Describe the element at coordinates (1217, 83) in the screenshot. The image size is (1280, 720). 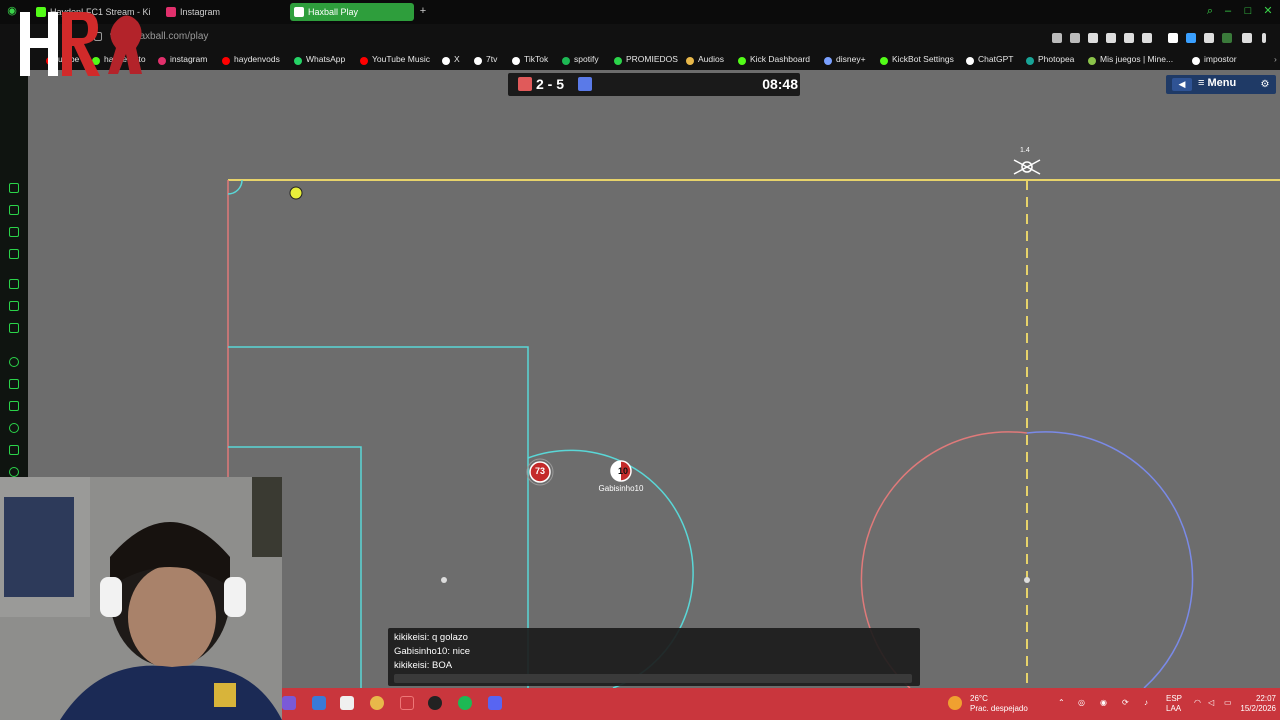
I see `menu-button: ≡ Menu` at that location.